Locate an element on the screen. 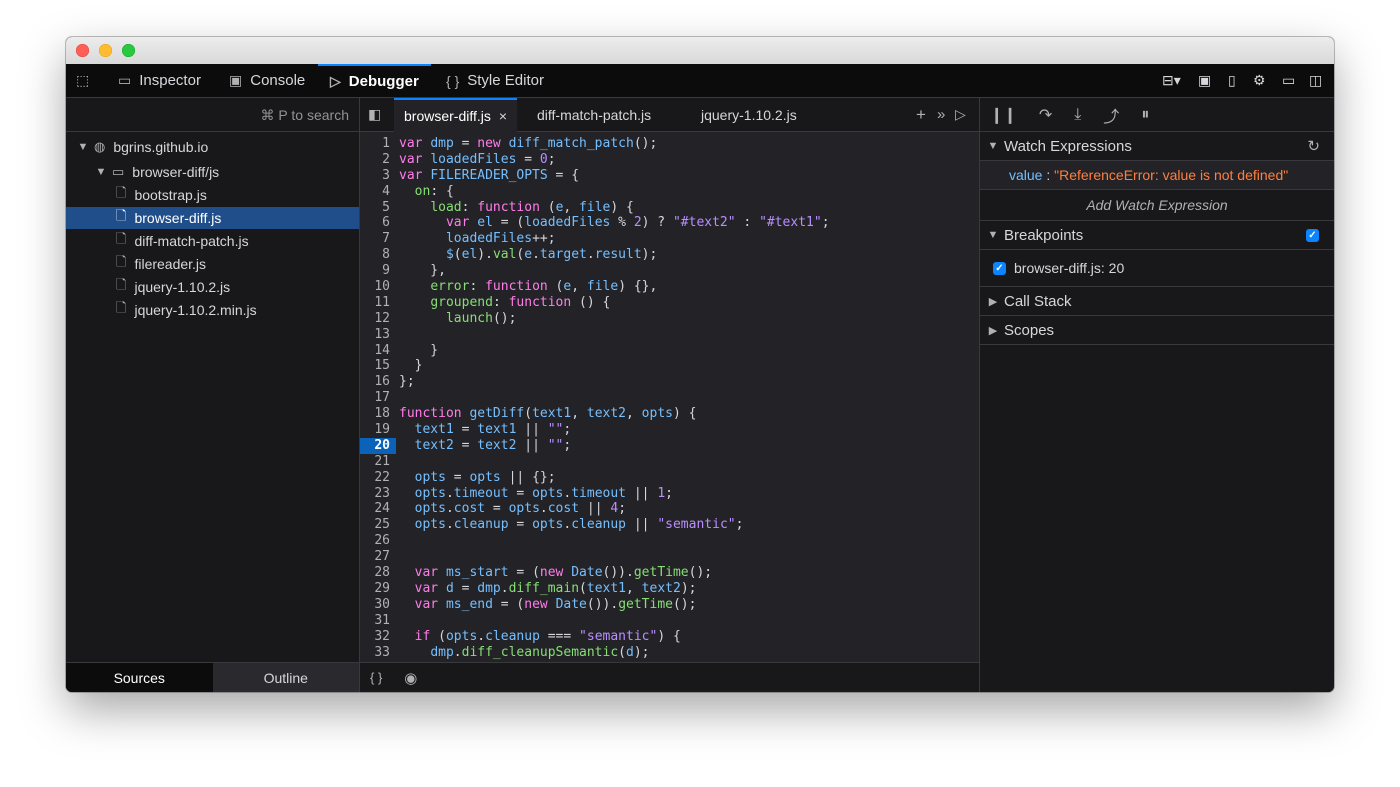  sources-bottom-tabs: Sources Outline is located at coordinates (212, 677).